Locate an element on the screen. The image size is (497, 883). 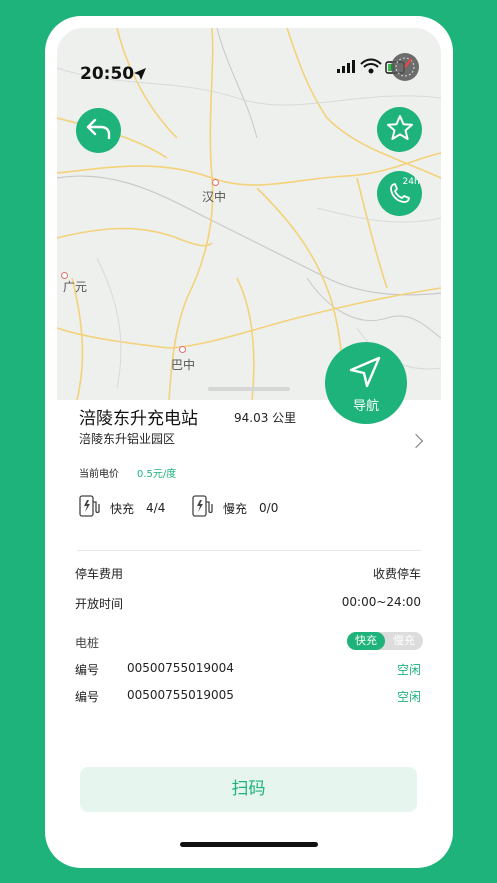
fast-charger-label: 快充 is located at coordinates (122, 508).